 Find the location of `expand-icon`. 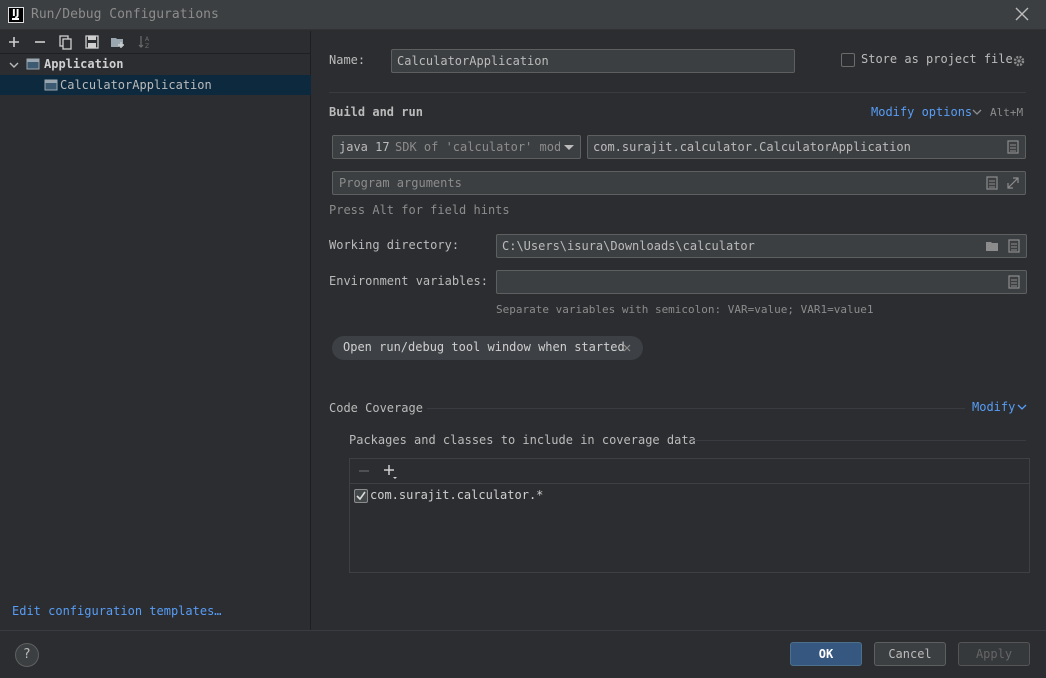

expand-icon is located at coordinates (1013, 183).